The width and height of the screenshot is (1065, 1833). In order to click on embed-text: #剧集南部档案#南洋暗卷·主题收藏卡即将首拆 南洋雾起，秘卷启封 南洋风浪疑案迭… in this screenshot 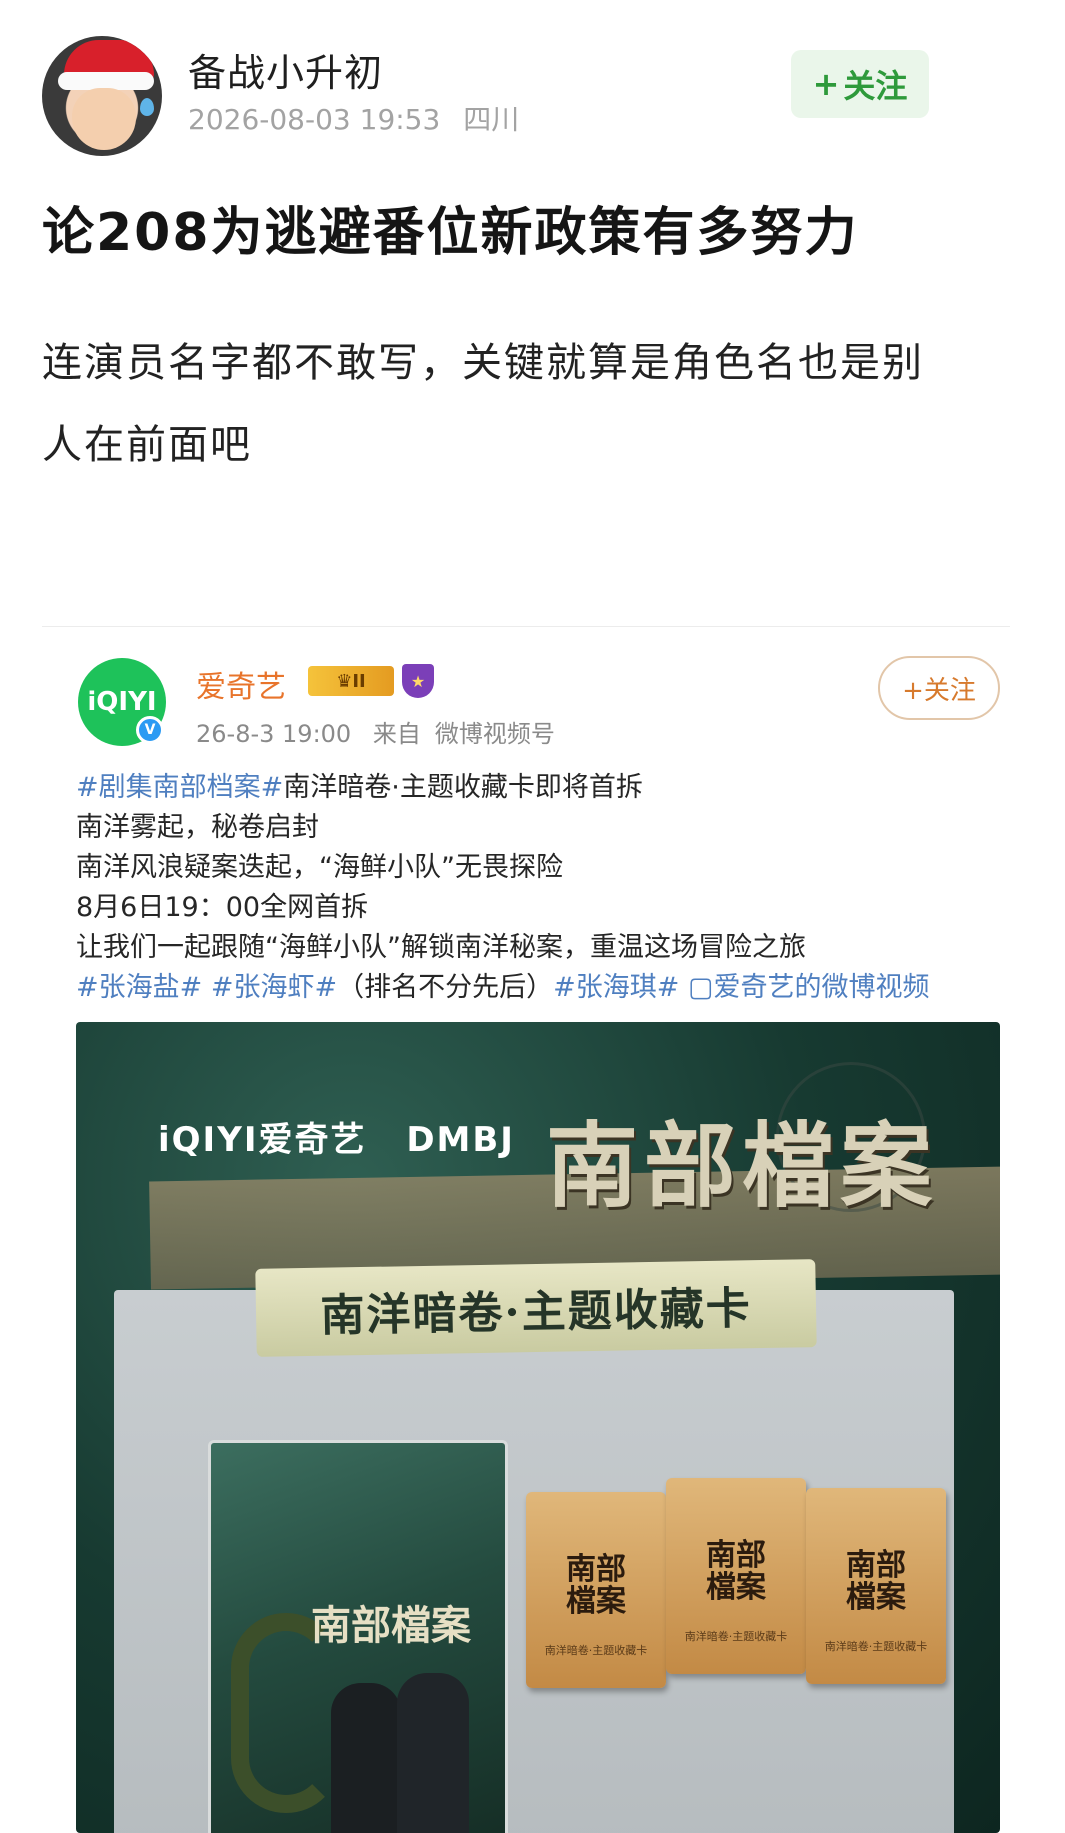, I will do `click(541, 888)`.